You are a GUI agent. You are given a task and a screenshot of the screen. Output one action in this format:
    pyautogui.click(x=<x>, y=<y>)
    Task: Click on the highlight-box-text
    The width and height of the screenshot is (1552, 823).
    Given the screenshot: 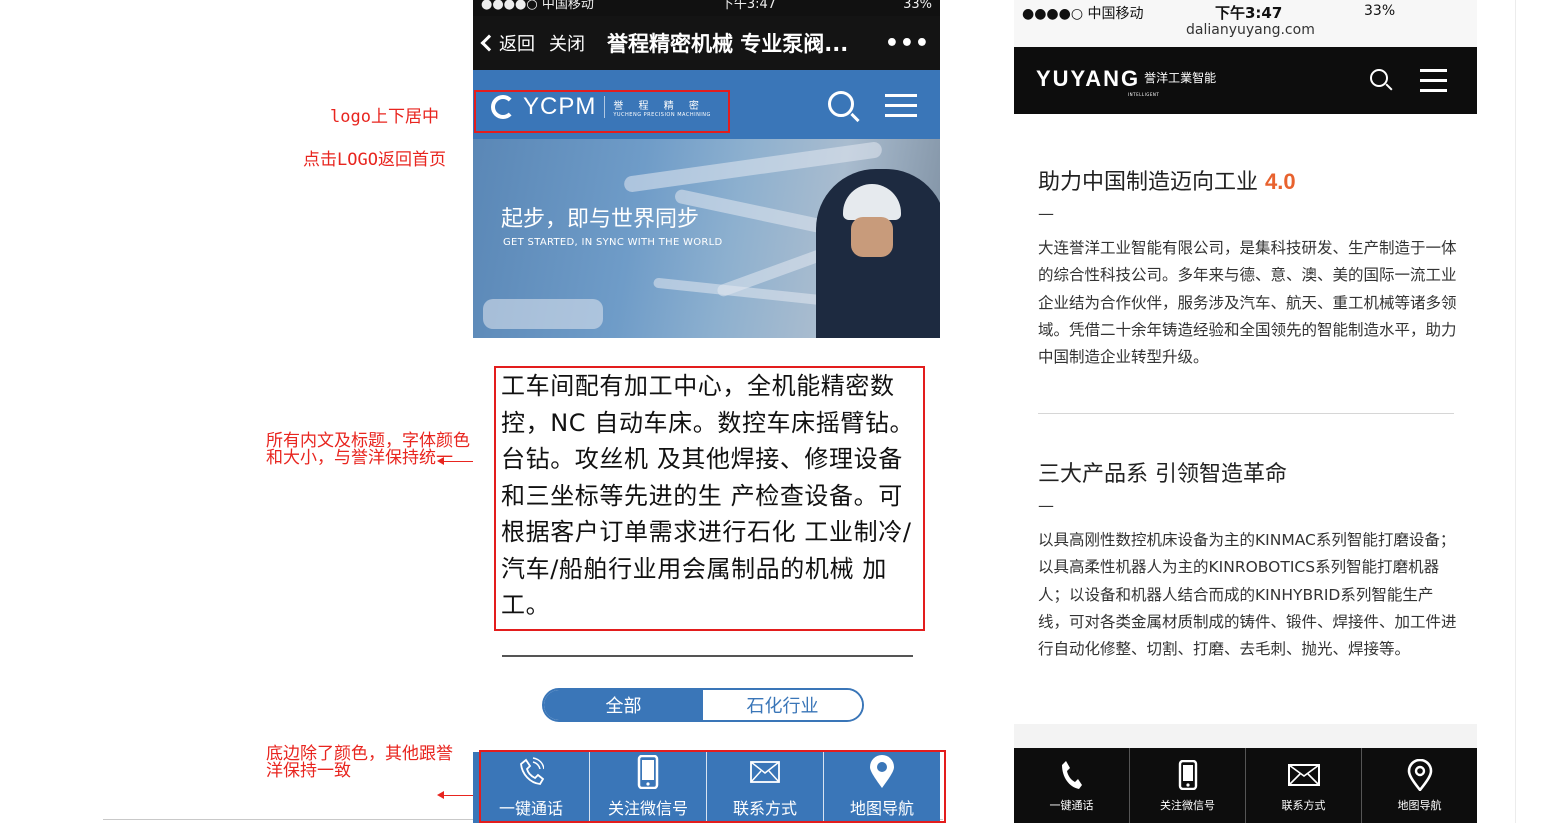 What is the action you would take?
    pyautogui.click(x=709, y=498)
    